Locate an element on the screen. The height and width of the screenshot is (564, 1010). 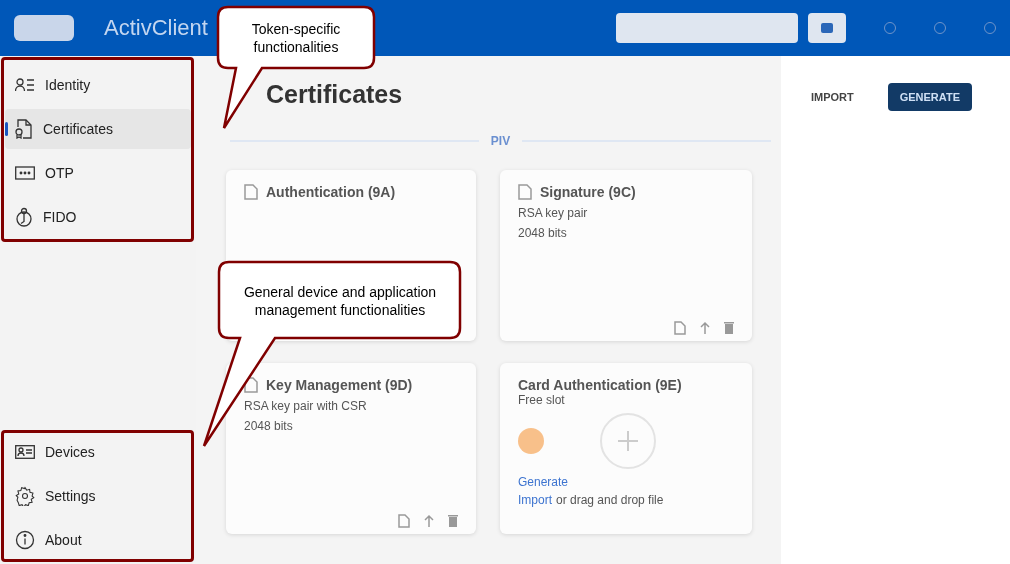
key-icon is located at coordinates (24, 217).